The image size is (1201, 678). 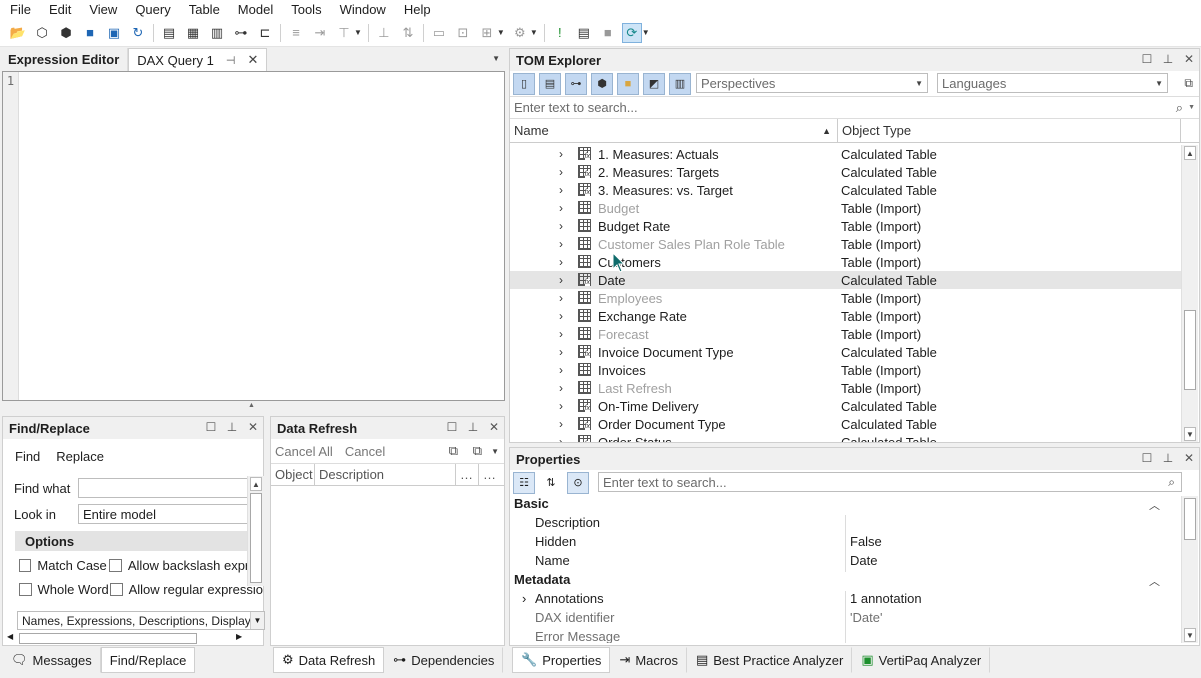 What do you see at coordinates (680, 83) in the screenshot?
I see `show-all-columns-icon: ▥` at bounding box center [680, 83].